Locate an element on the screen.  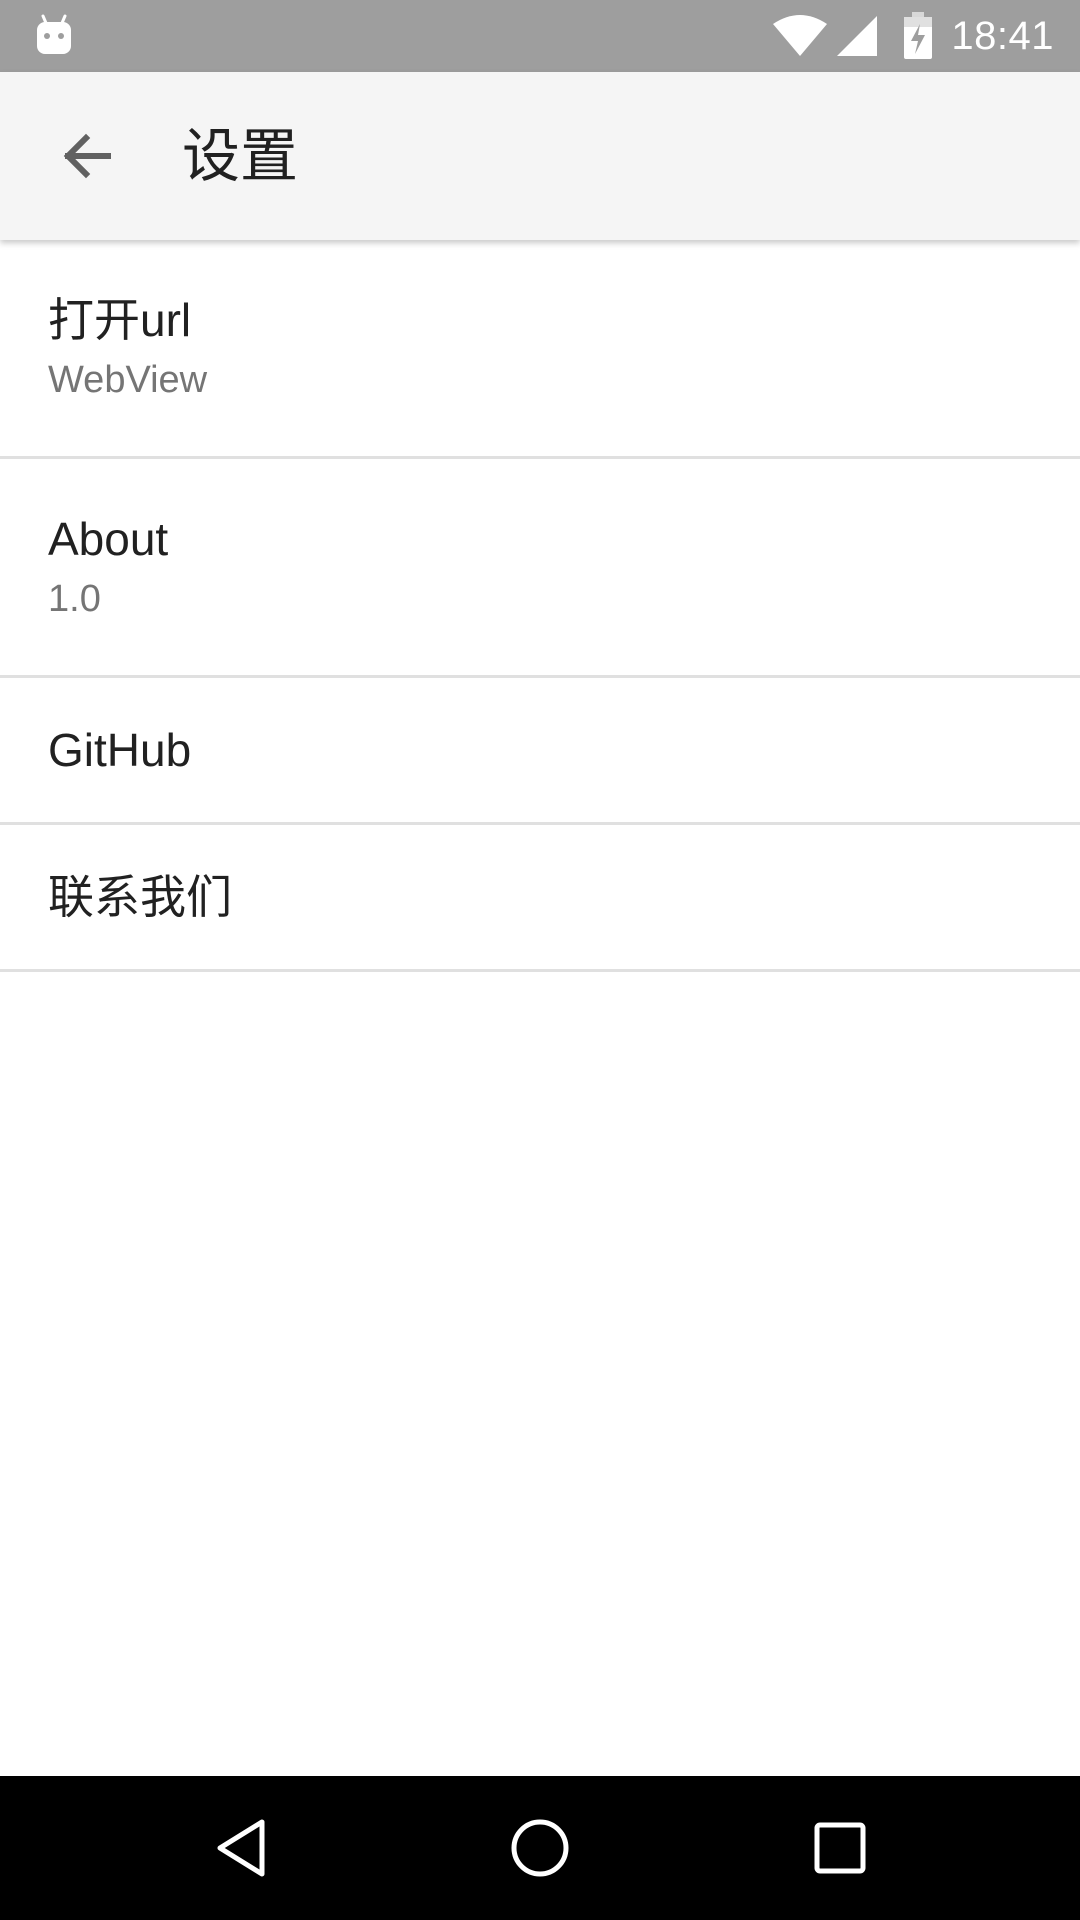
pref-item-open-url: 打开url WebView is located at coordinates (540, 349).